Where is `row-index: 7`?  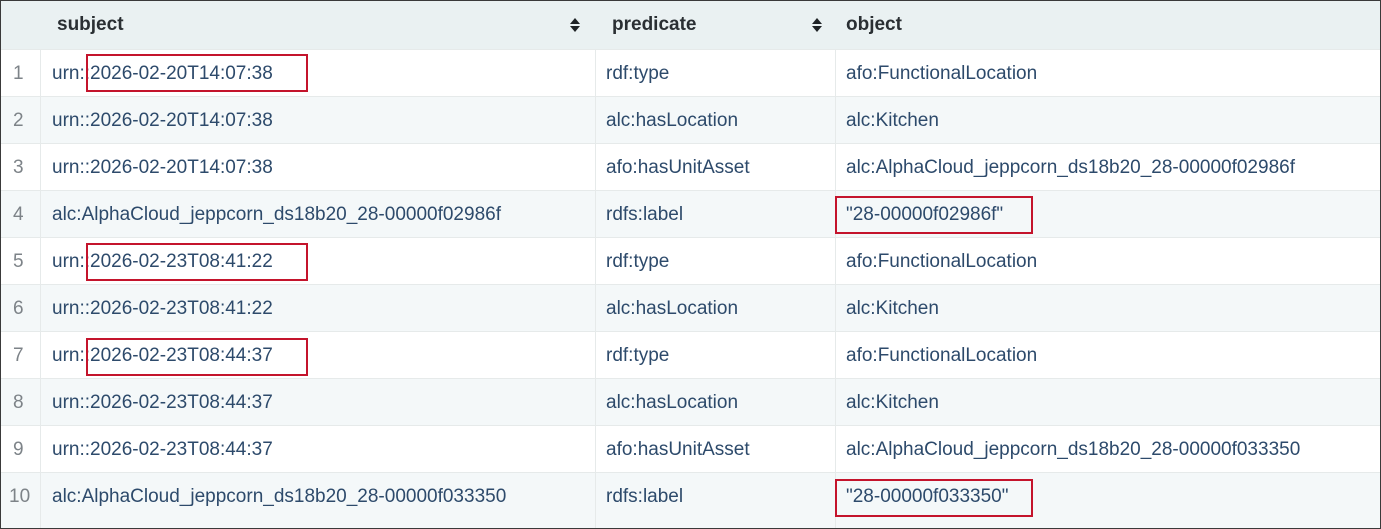 row-index: 7 is located at coordinates (18, 355).